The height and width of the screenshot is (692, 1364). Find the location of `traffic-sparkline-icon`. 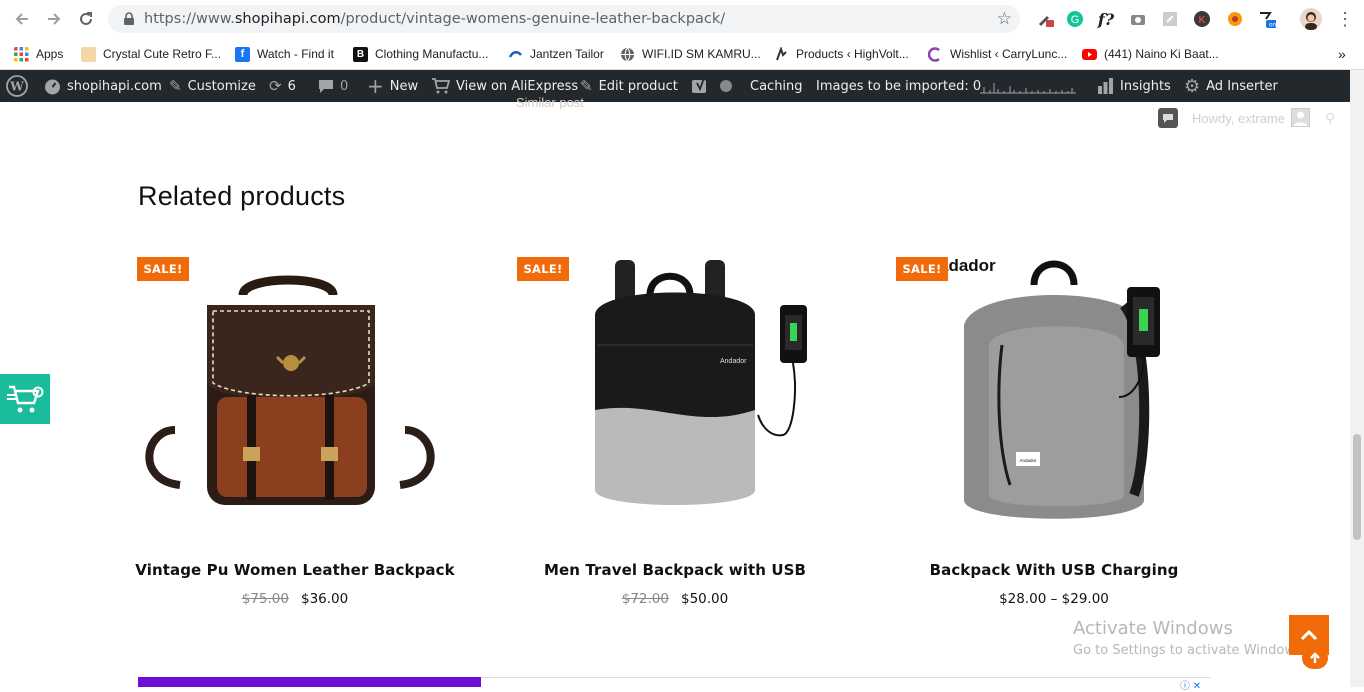

traffic-sparkline-icon is located at coordinates (1028, 86).